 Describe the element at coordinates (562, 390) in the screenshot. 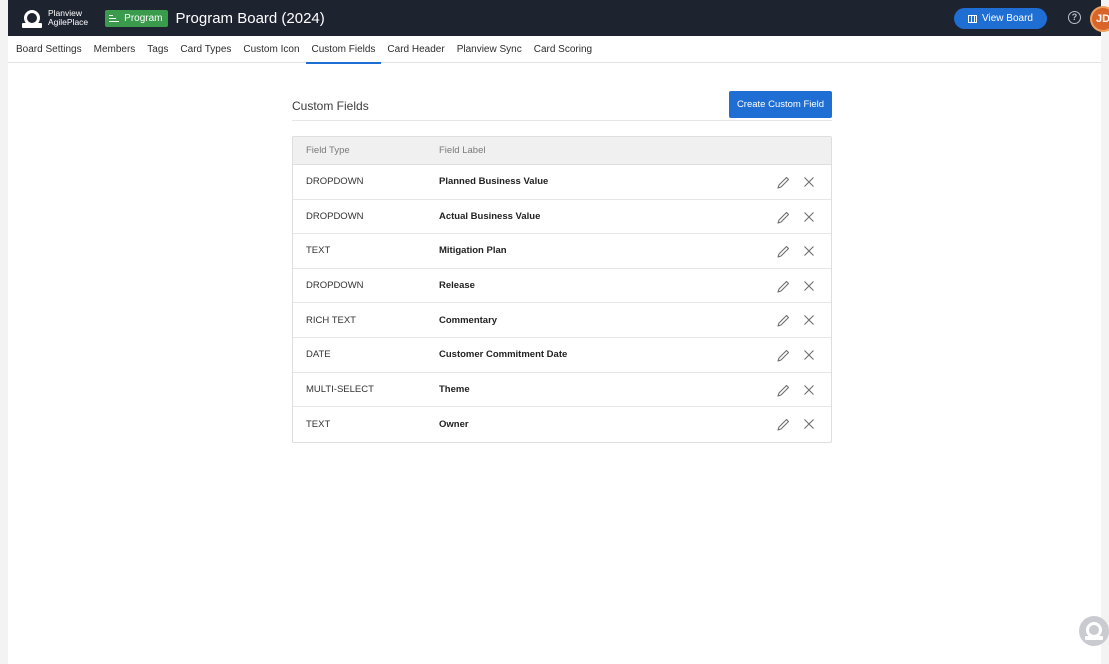

I see `table-row: MULTI-SELECT Theme` at that location.